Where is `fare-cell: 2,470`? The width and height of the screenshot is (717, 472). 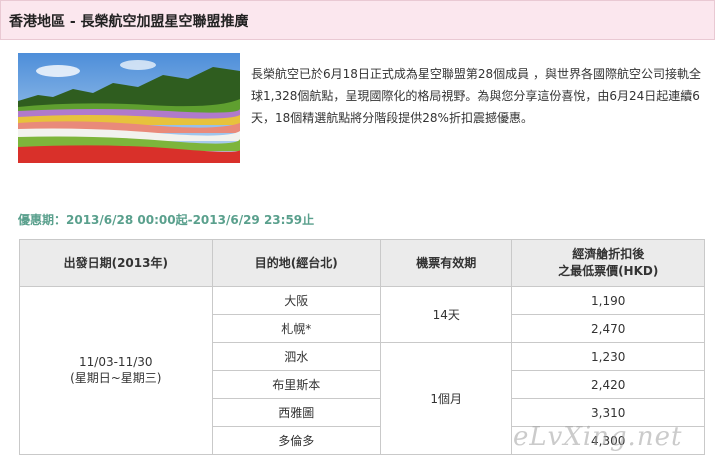 fare-cell: 2,470 is located at coordinates (608, 328).